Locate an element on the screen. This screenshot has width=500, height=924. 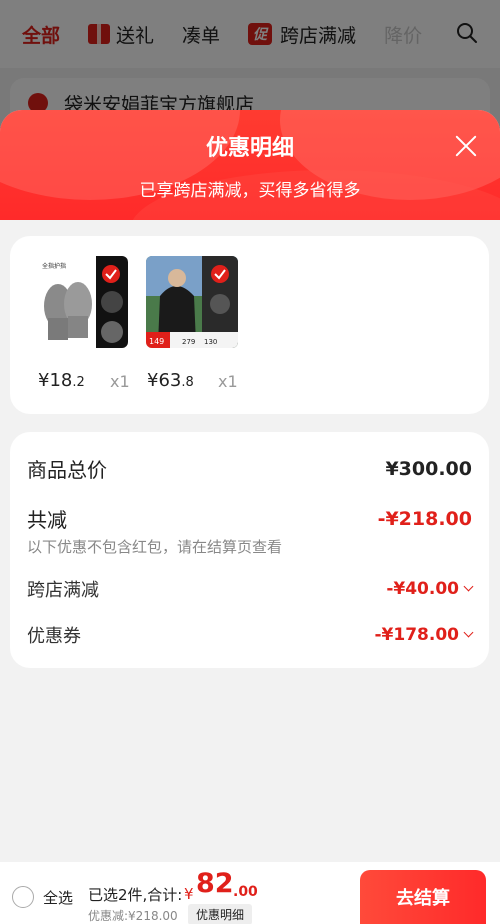
discount-summary: 优惠减:¥218.00 is located at coordinates (133, 916).